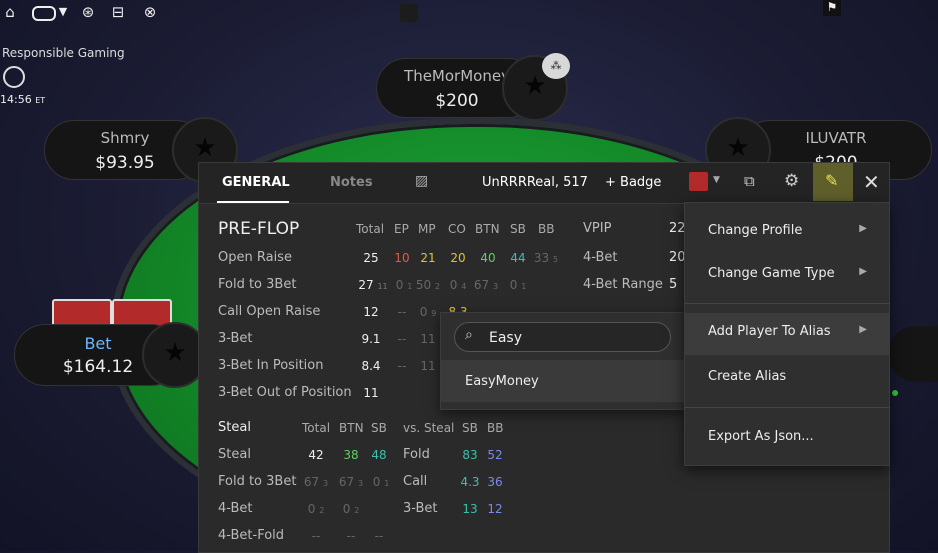  Describe the element at coordinates (373, 285) in the screenshot. I see `stat-value: 27 11` at that location.